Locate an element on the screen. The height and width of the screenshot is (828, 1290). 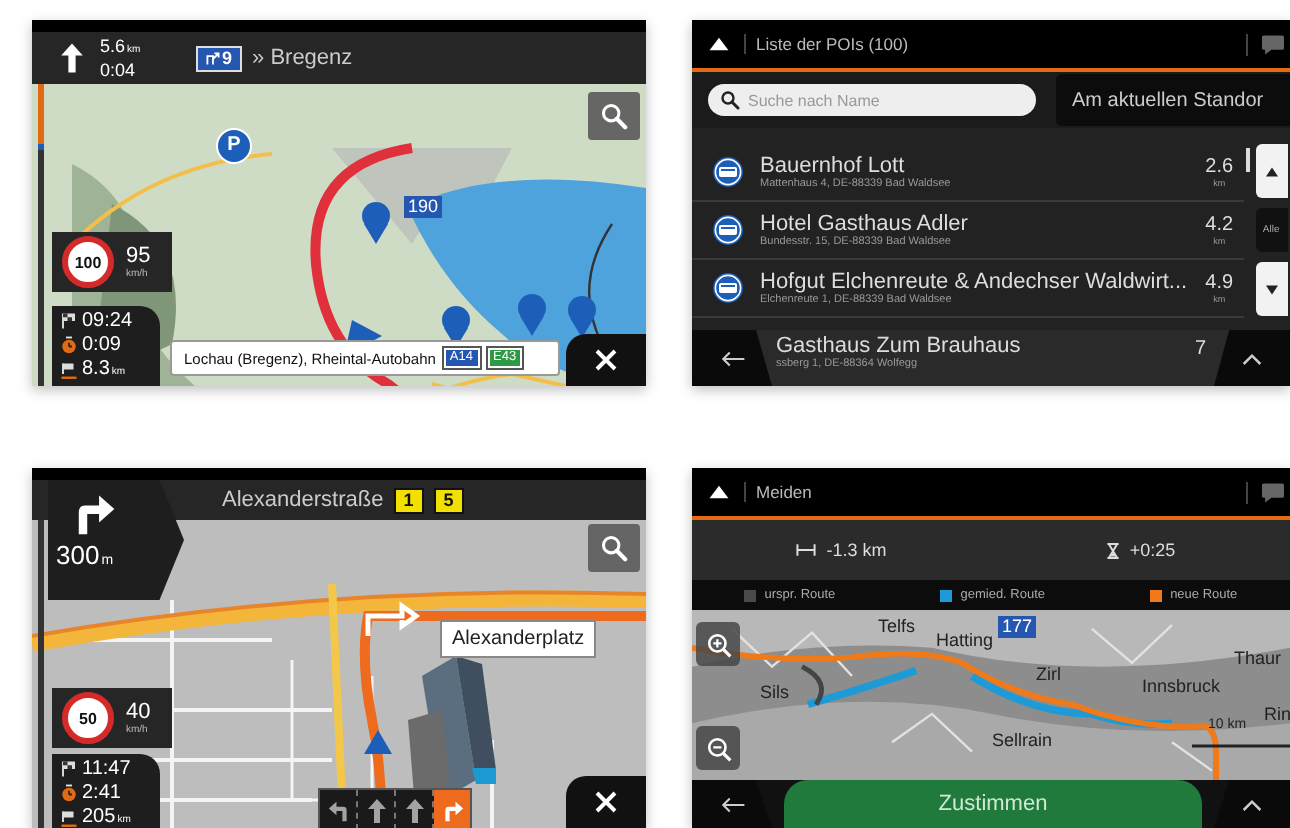
zoom-in-button is located at coordinates (718, 644).